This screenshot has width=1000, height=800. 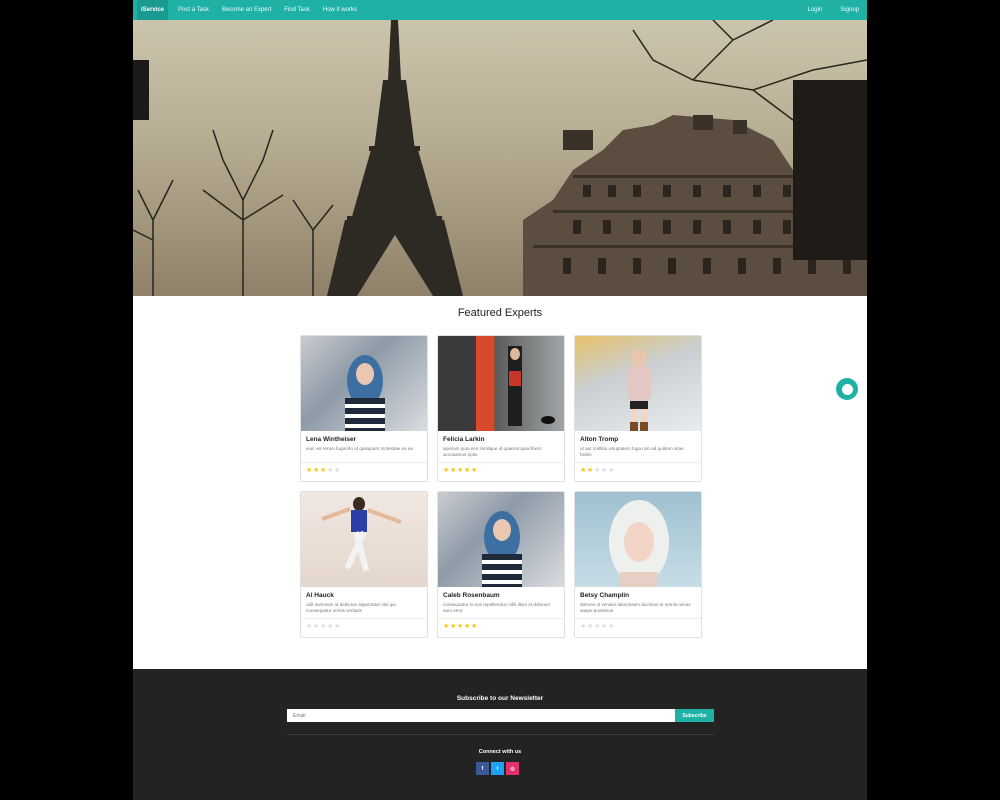 What do you see at coordinates (501, 595) in the screenshot?
I see `expert-name: Caleb Rosenbaum` at bounding box center [501, 595].